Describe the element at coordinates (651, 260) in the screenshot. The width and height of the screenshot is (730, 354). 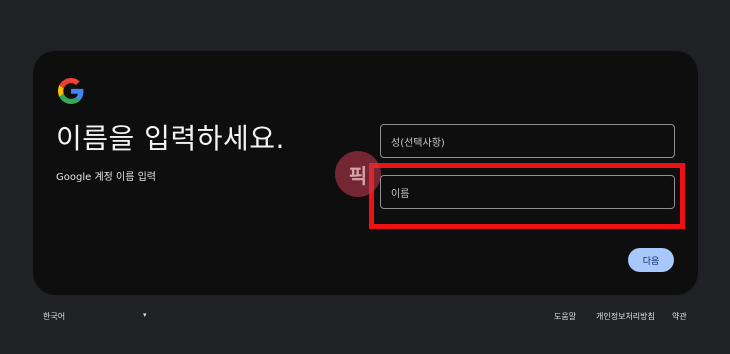
I see `next-button: 다음` at that location.